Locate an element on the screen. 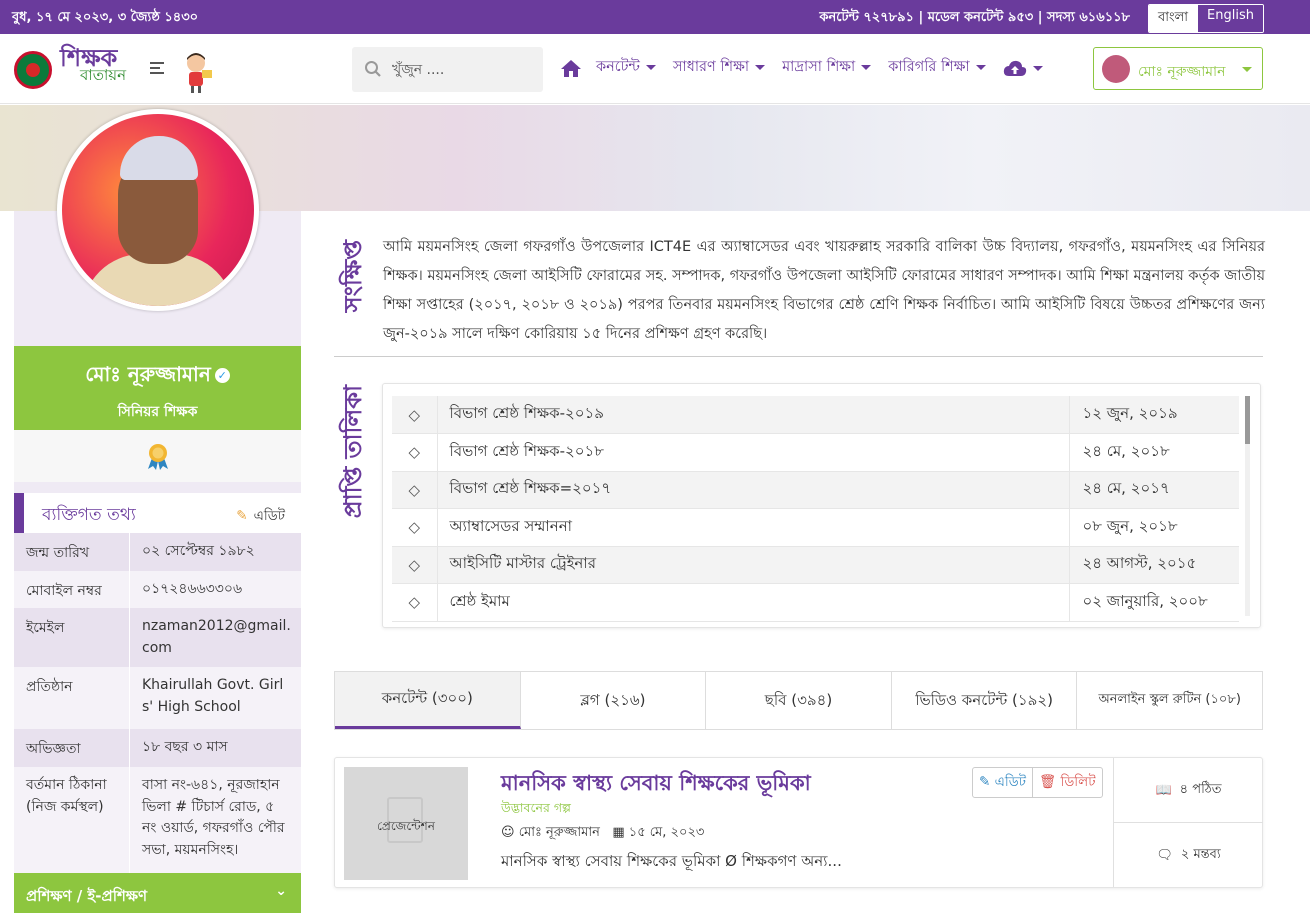 This screenshot has width=1310, height=913. menu-content: কনটেন্ট is located at coordinates (626, 68).